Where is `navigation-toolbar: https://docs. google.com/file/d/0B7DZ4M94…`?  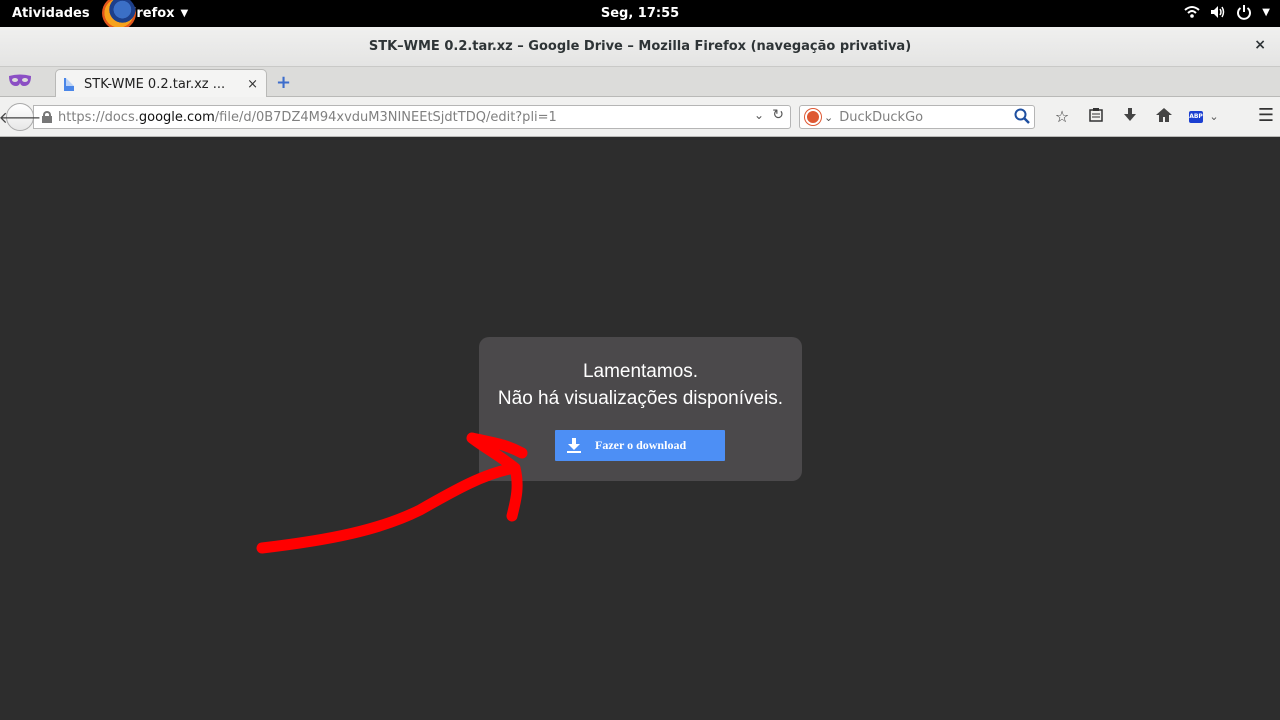 navigation-toolbar: https://docs. google.com/file/d/0B7DZ4M94… is located at coordinates (640, 117).